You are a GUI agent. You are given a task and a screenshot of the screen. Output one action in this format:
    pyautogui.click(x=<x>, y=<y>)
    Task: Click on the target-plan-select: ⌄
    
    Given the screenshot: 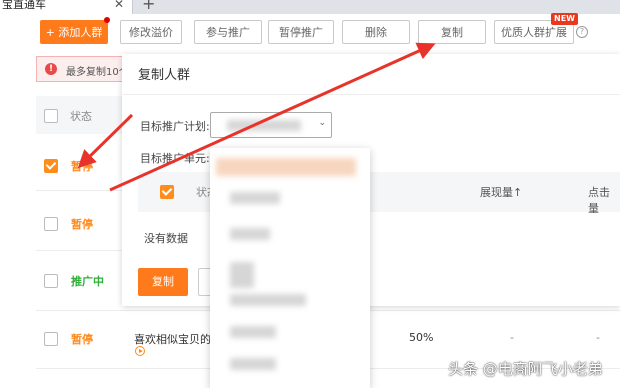 What is the action you would take?
    pyautogui.click(x=271, y=125)
    